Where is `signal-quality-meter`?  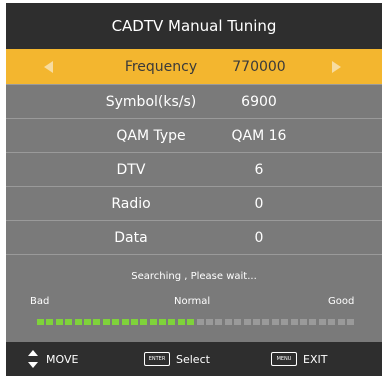
signal-quality-meter is located at coordinates (196, 322).